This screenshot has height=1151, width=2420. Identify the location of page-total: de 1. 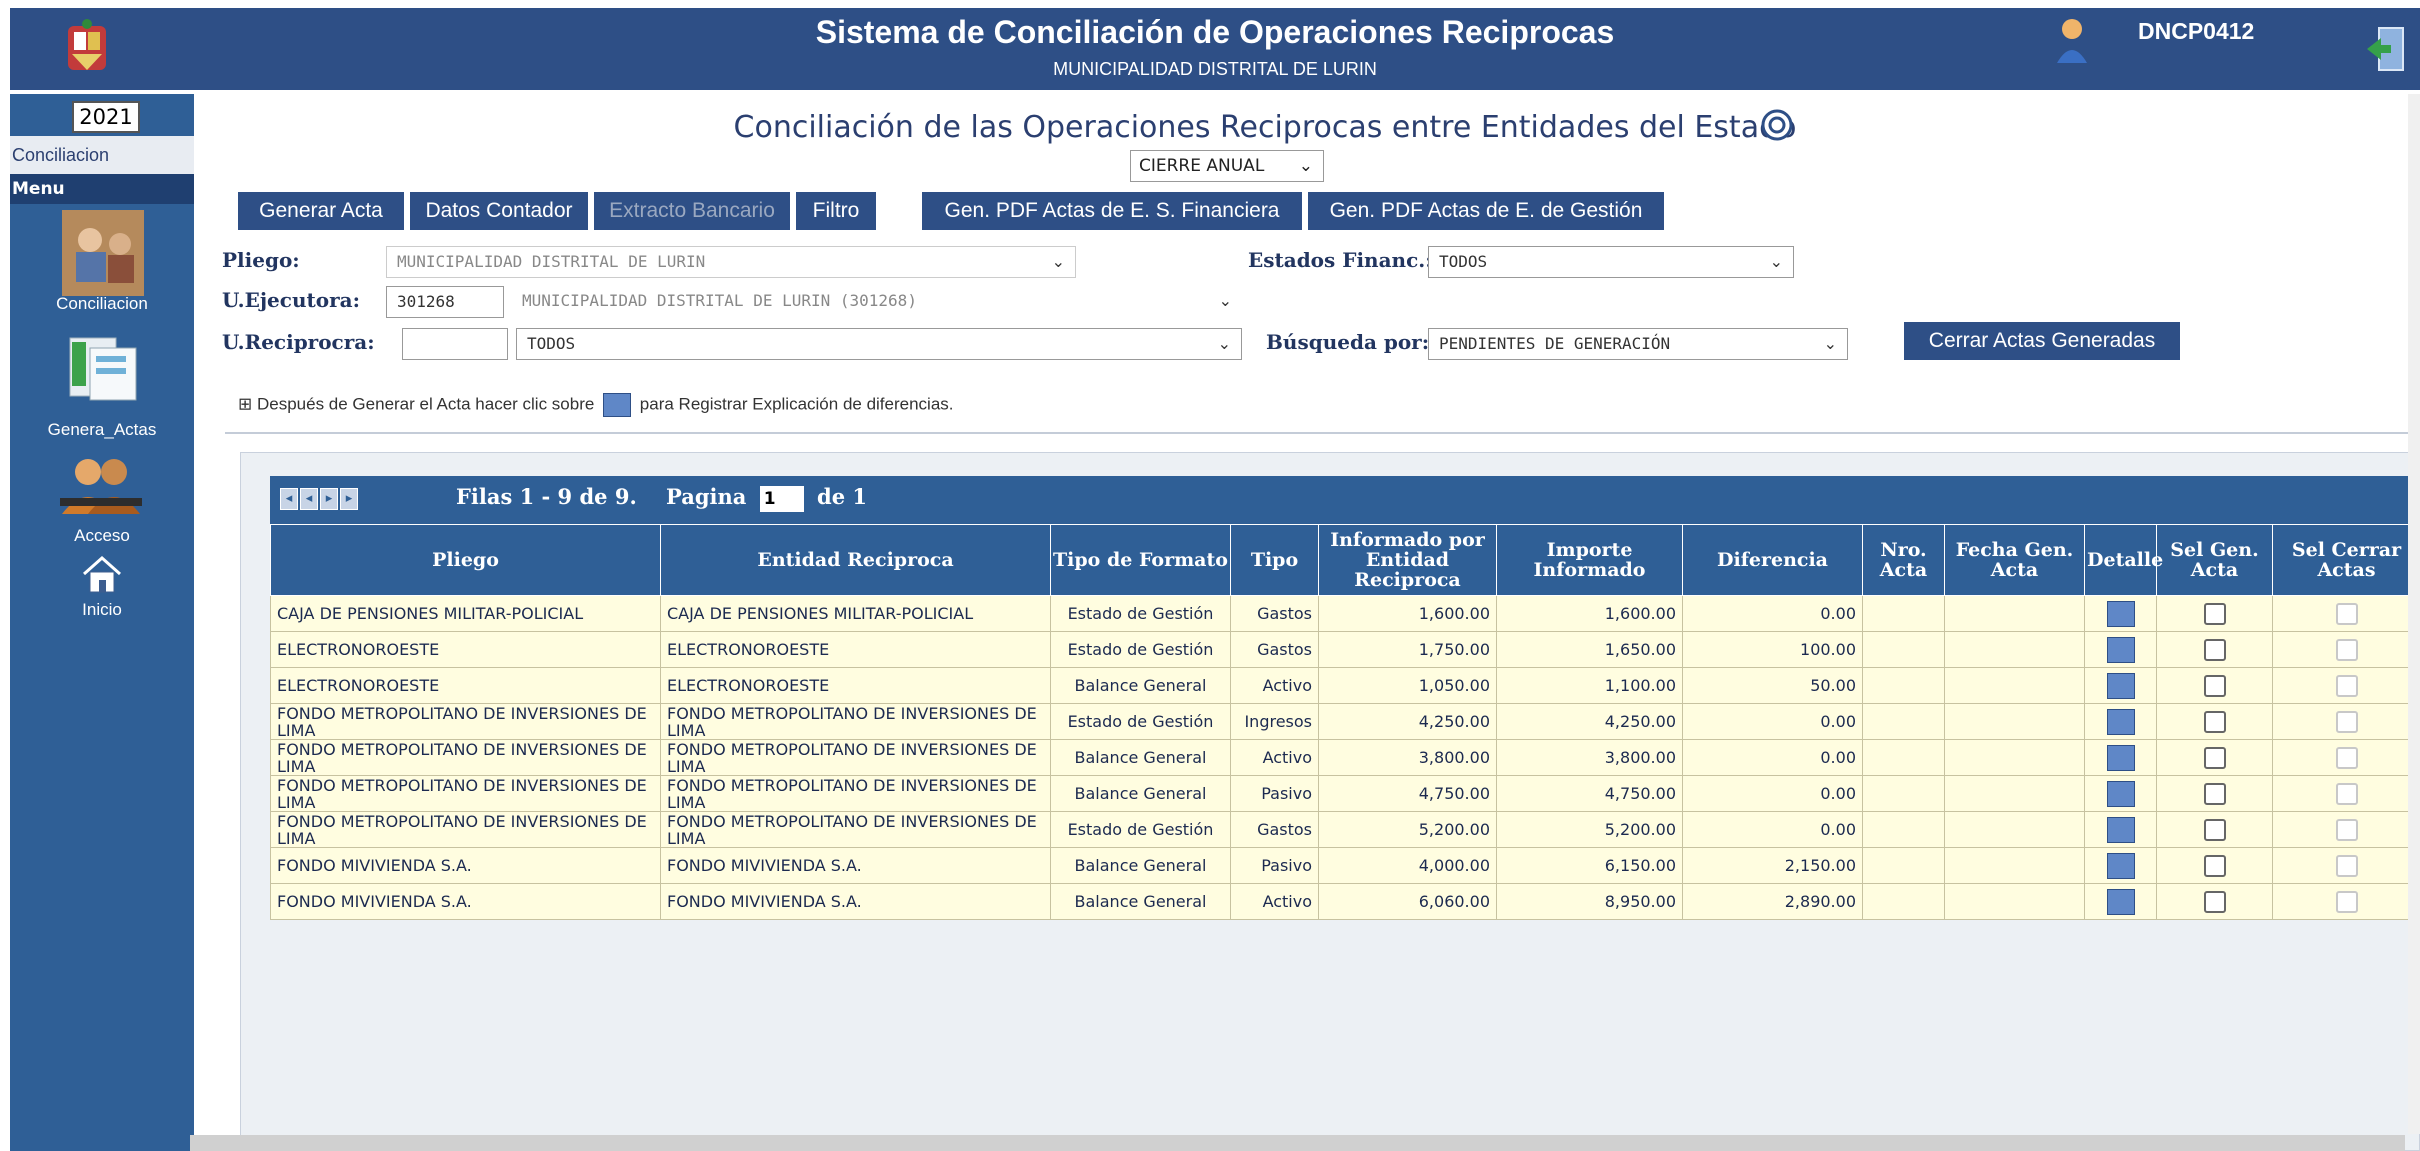
(842, 496).